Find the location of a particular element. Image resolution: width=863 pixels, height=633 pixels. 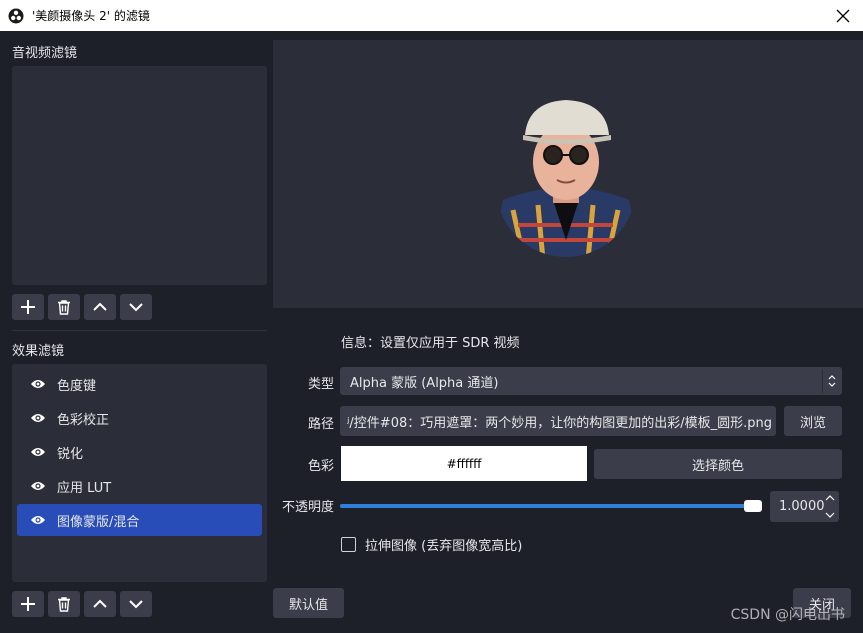

remove-av-filter-button is located at coordinates (64, 307).